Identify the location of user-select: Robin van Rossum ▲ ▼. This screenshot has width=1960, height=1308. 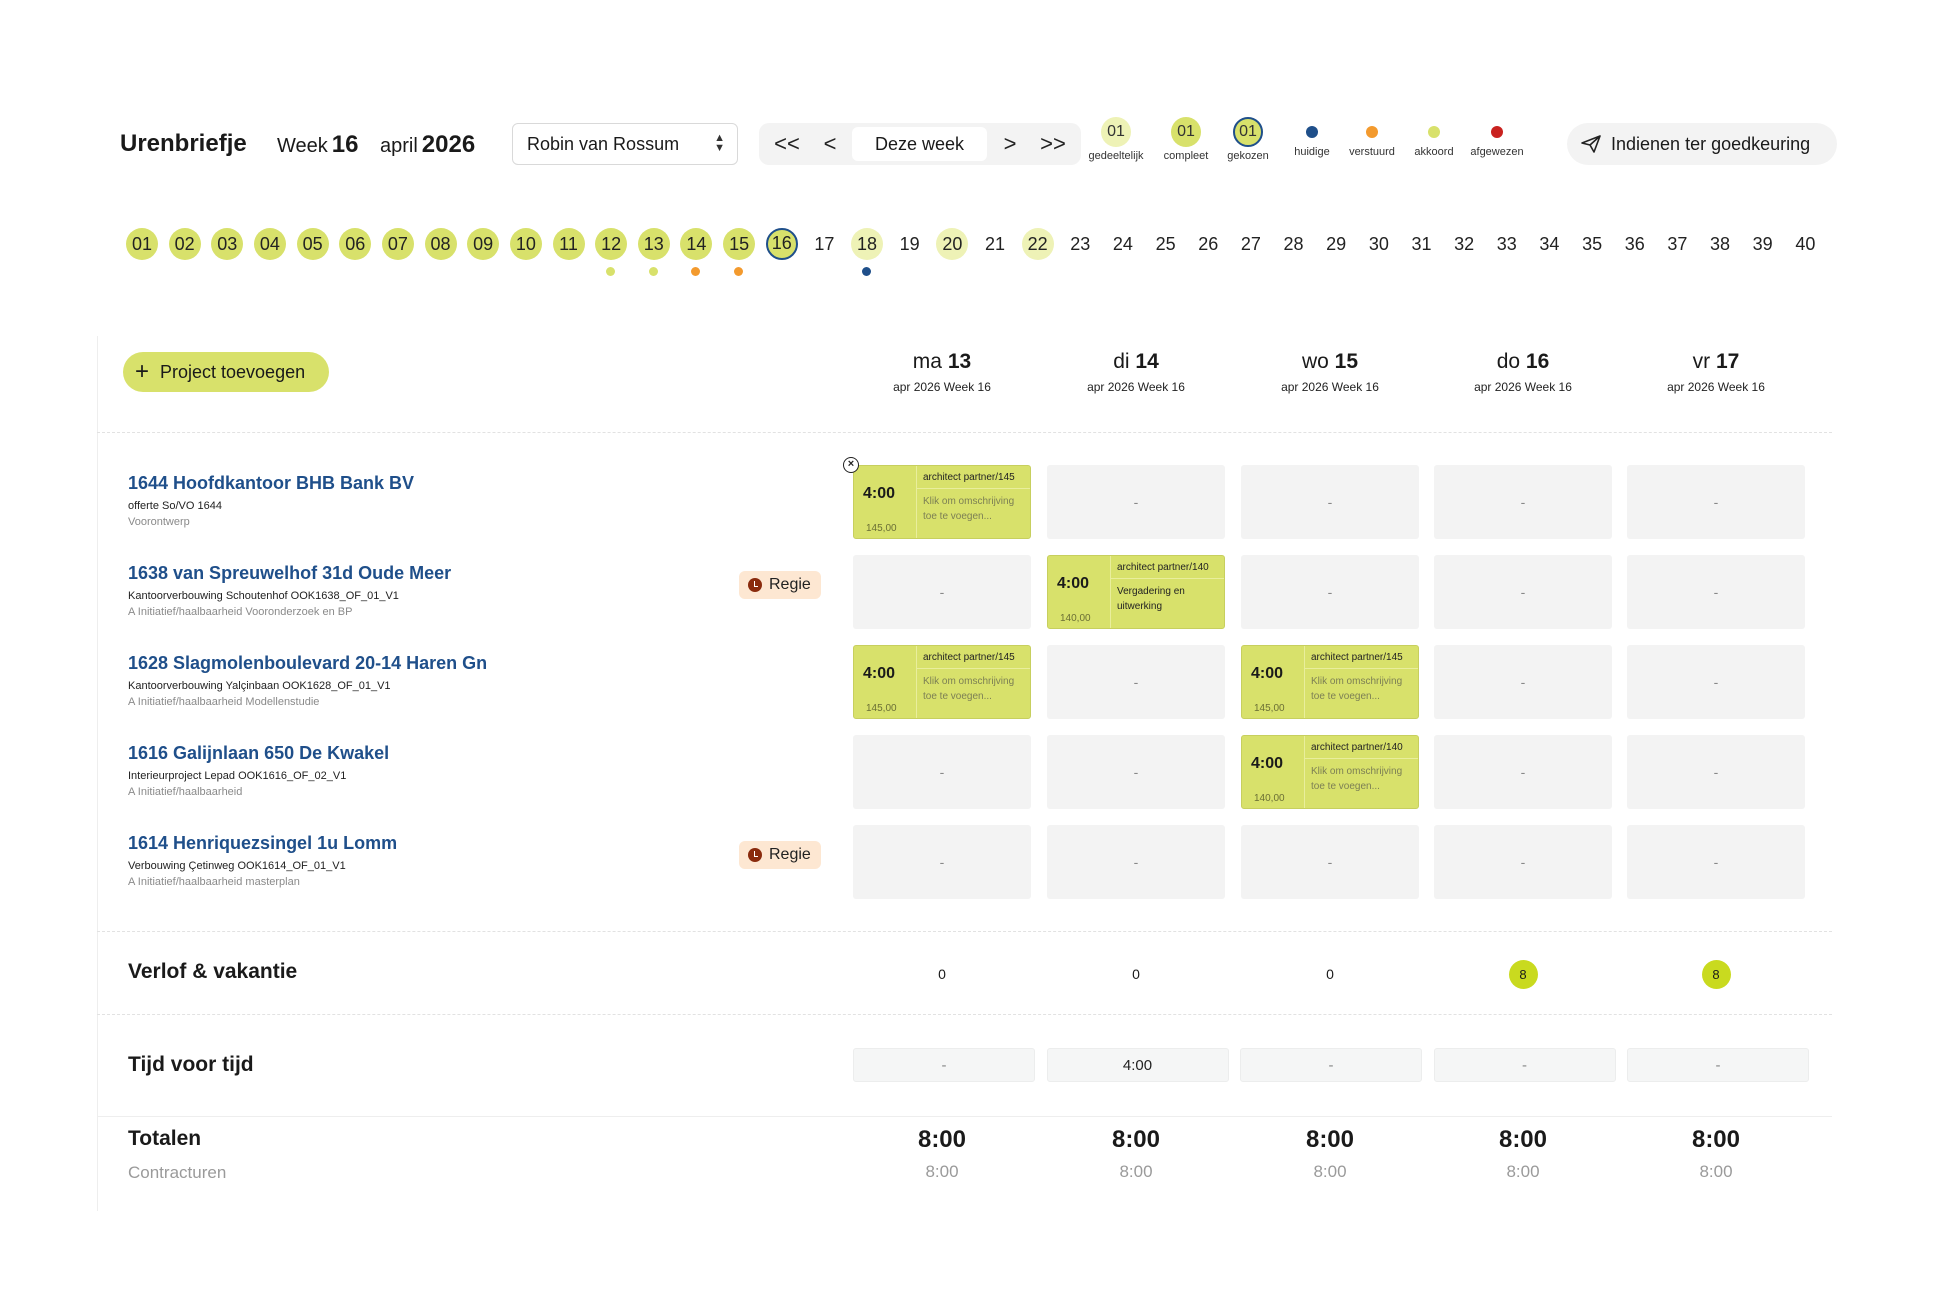
(625, 144).